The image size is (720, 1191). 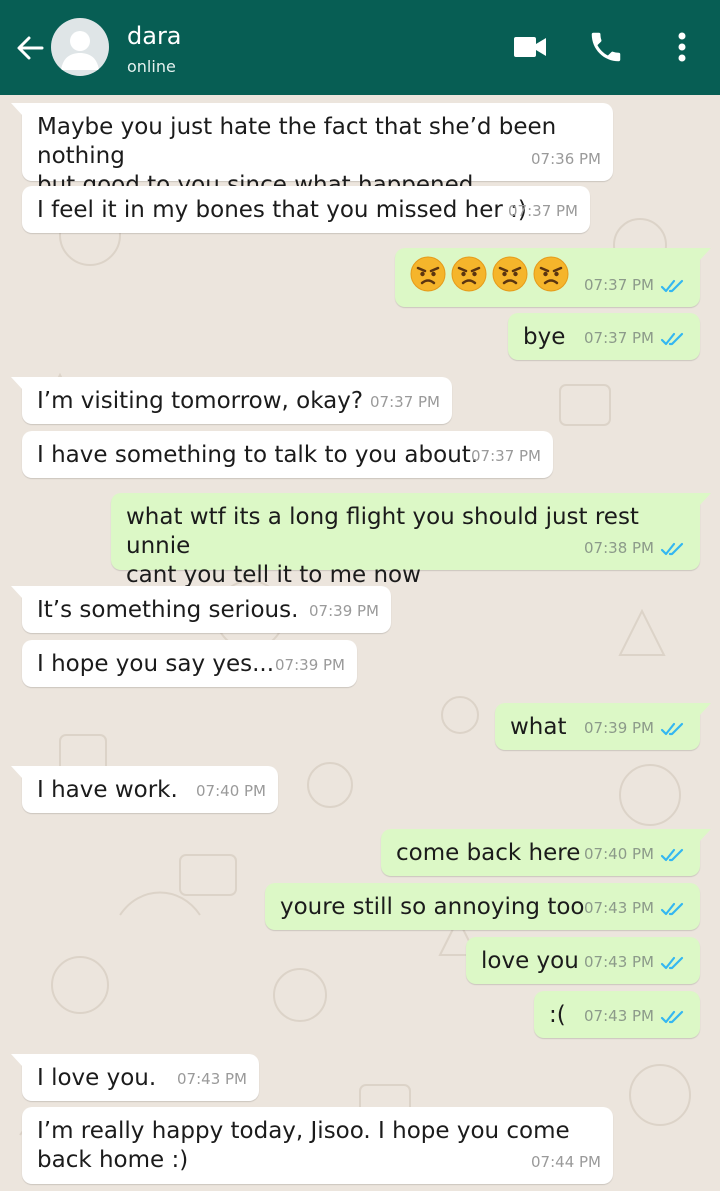 What do you see at coordinates (546, 852) in the screenshot?
I see `message-bubble-outgoing: come back here 07:40 PM` at bounding box center [546, 852].